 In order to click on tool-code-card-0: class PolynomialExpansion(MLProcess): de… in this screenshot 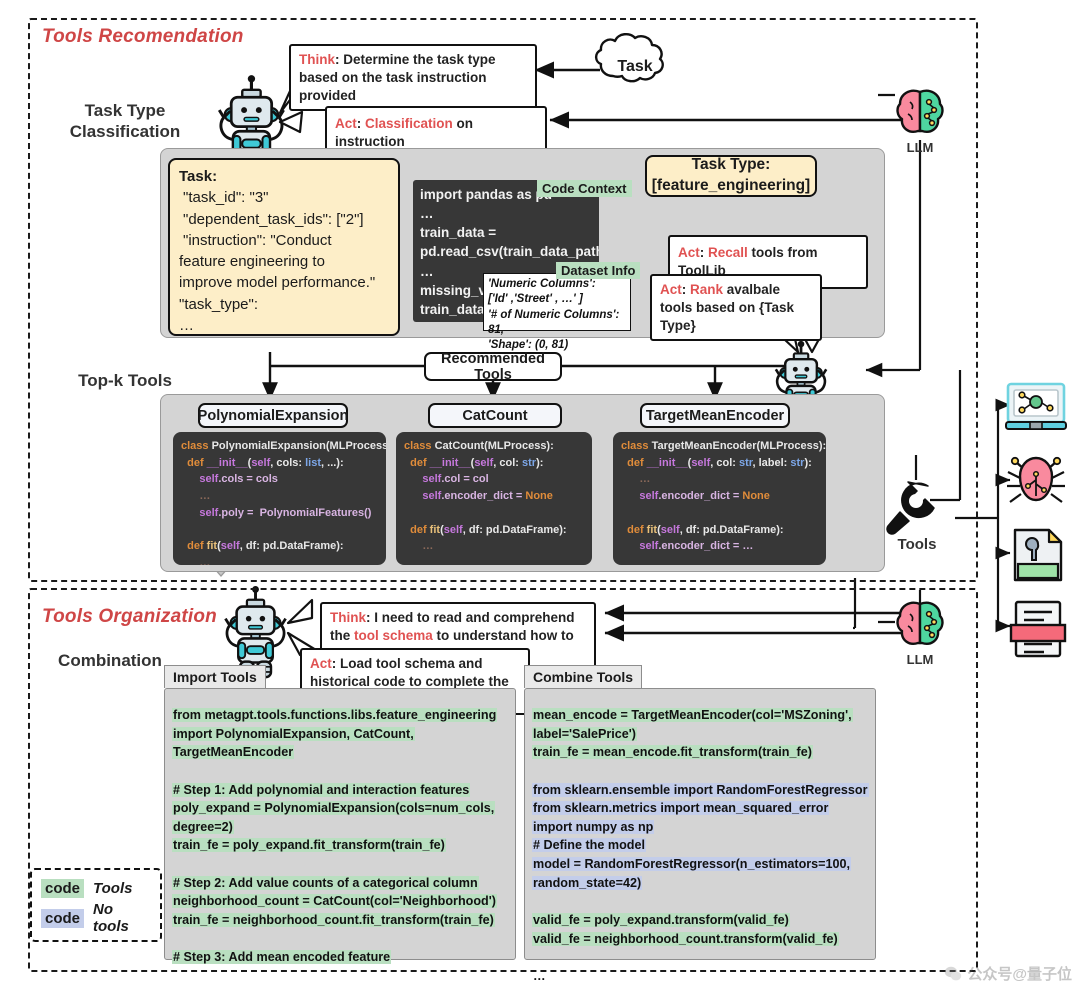, I will do `click(279, 498)`.